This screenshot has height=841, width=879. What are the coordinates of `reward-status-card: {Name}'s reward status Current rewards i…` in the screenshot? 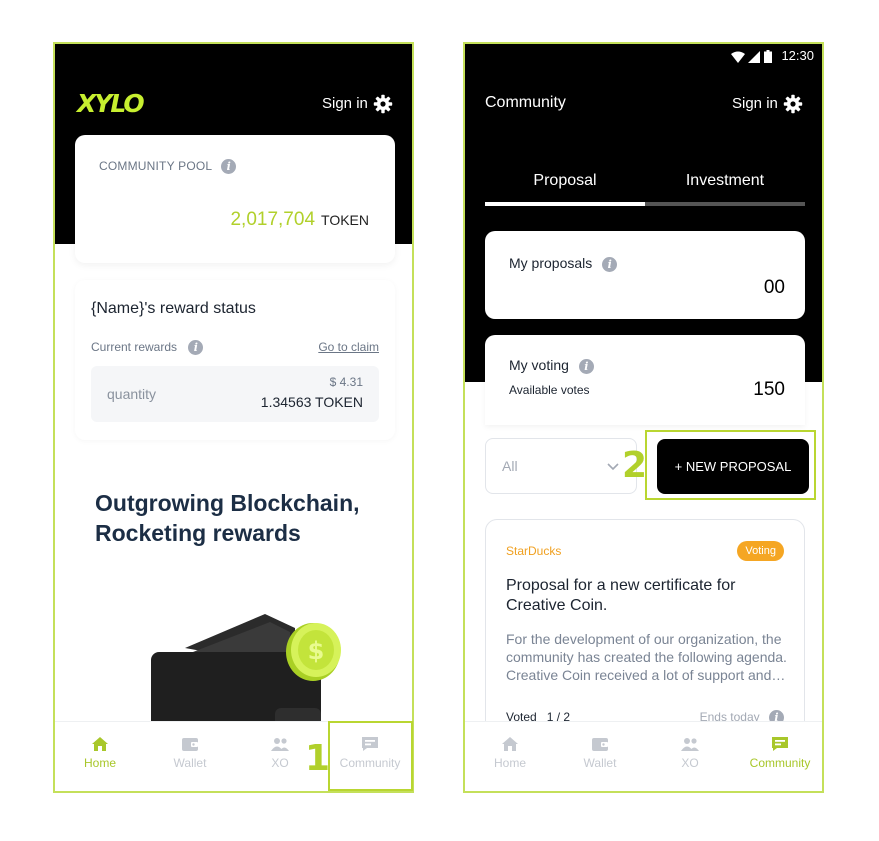 It's located at (235, 360).